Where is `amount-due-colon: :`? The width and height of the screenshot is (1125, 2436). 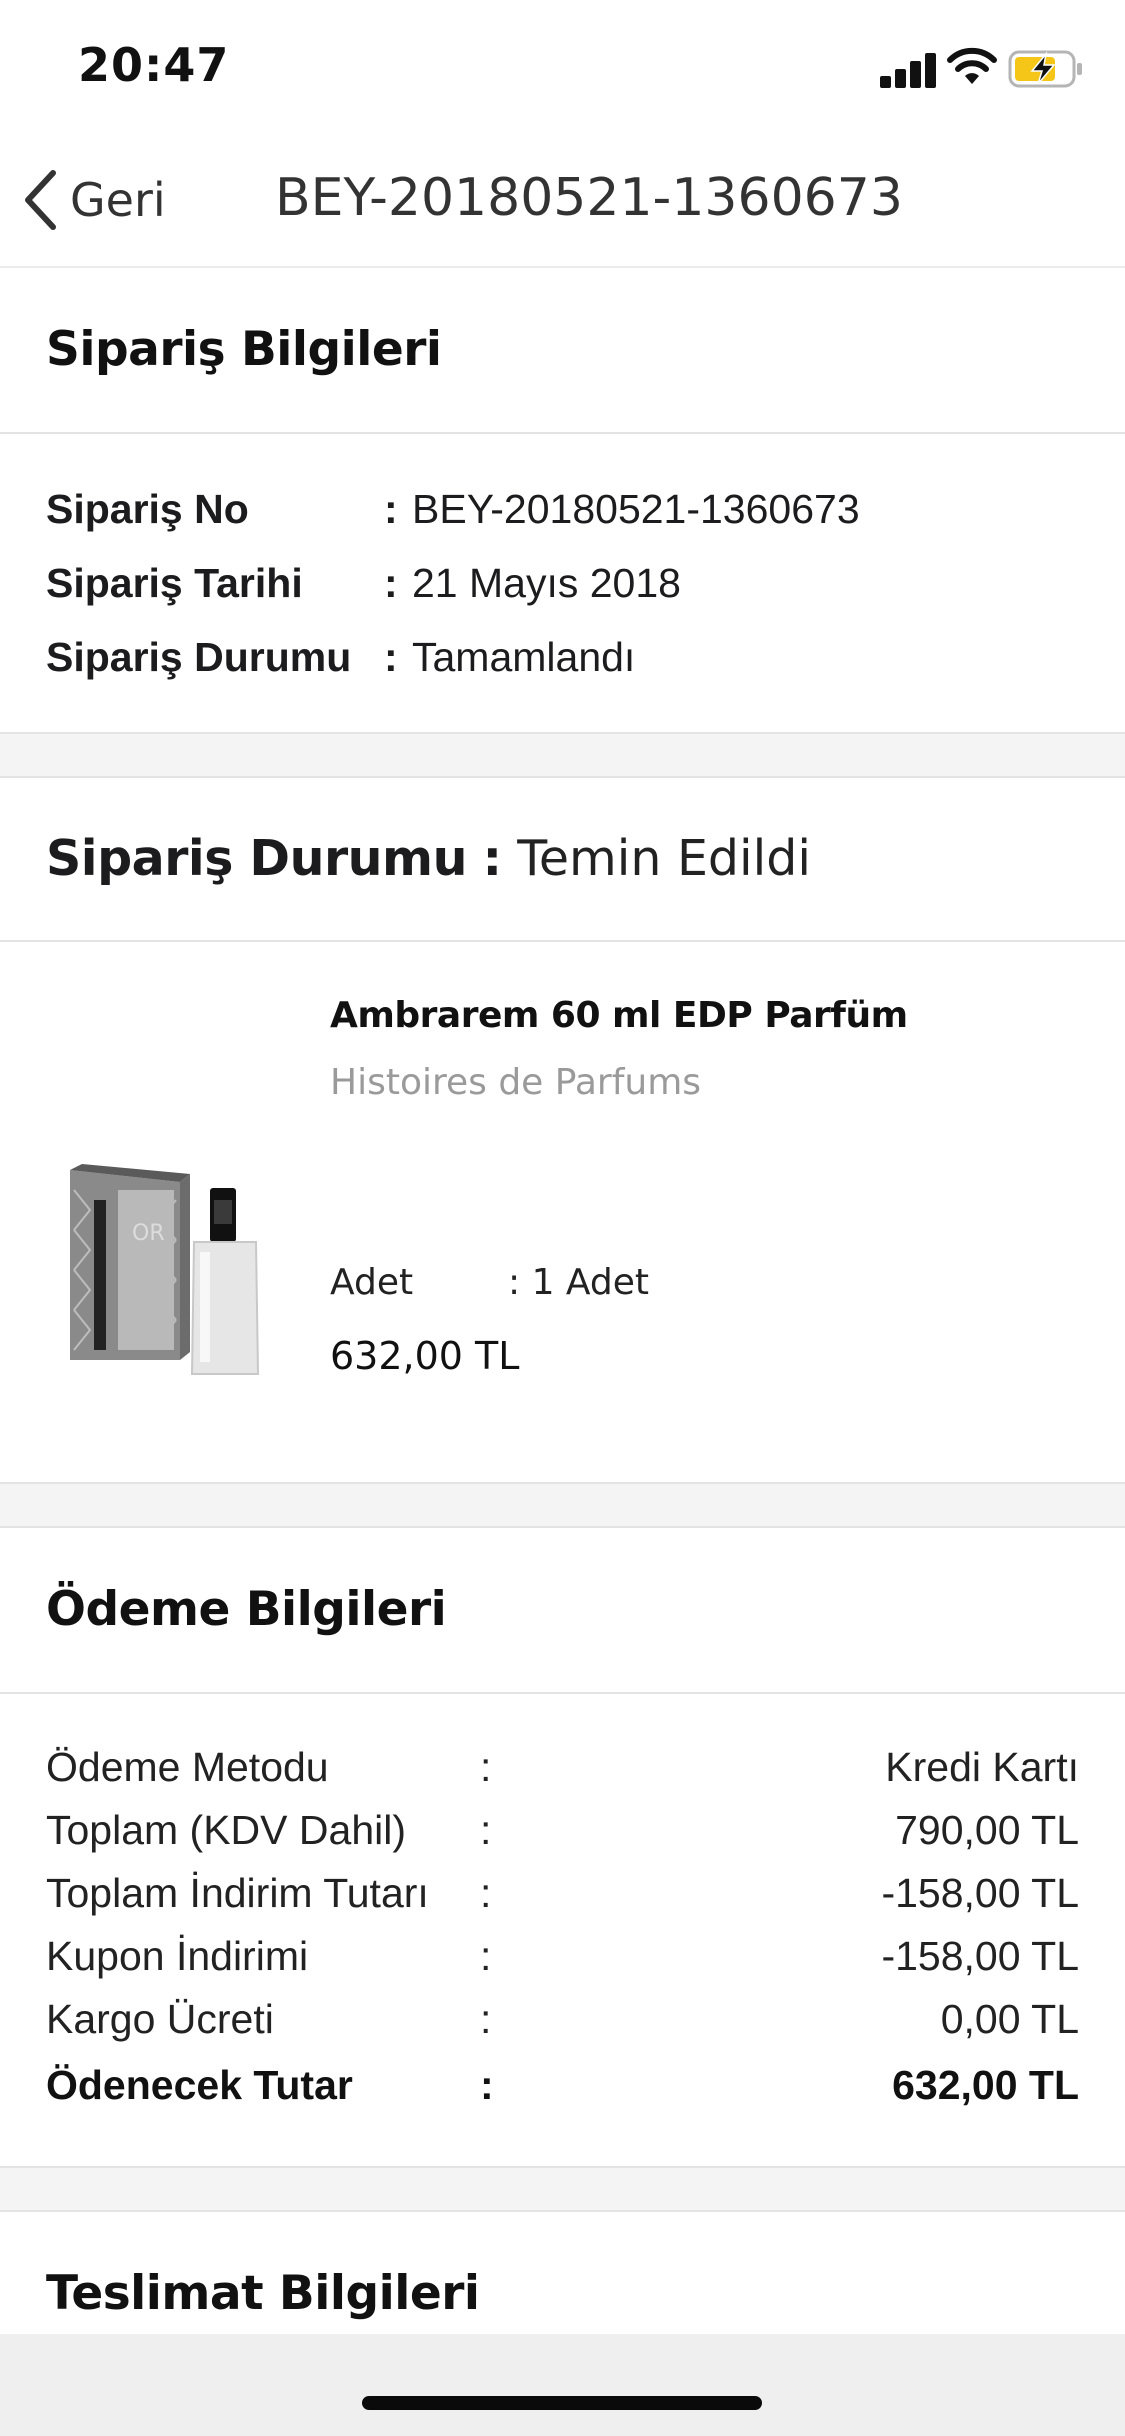 amount-due-colon: : is located at coordinates (487, 2085).